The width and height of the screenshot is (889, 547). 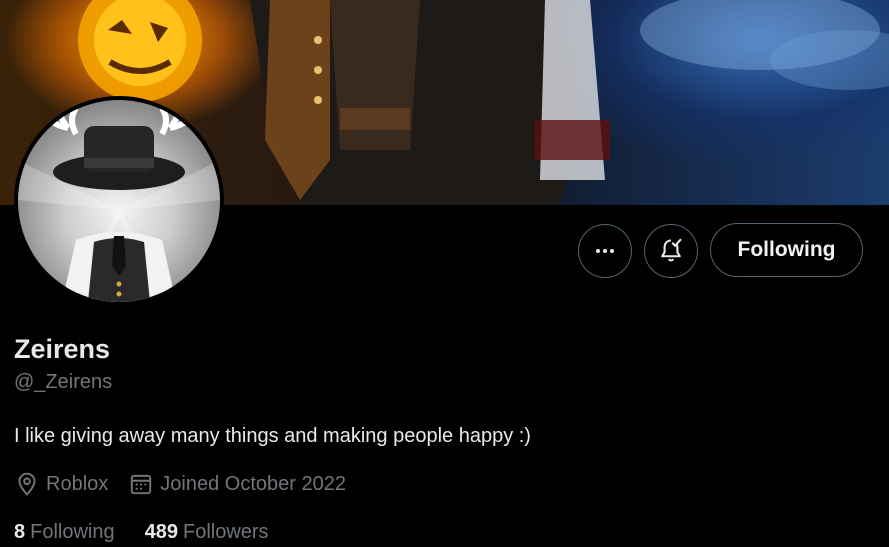 I want to click on follow-counts: 8 Following 489 Followers, so click(x=156, y=532).